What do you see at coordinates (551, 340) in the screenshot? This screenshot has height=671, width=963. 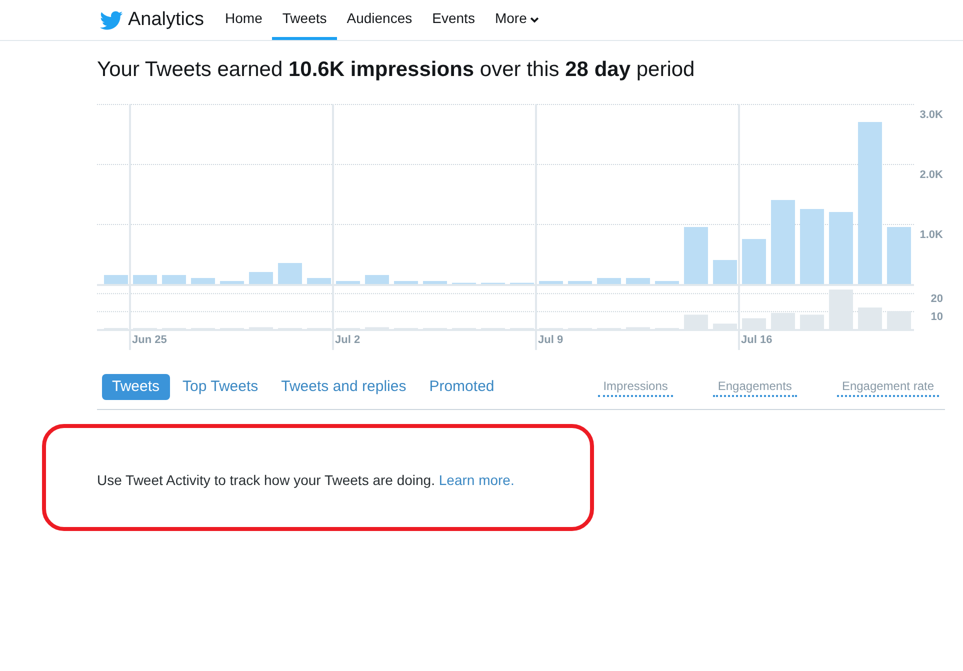 I see `date-label: Jul 9` at bounding box center [551, 340].